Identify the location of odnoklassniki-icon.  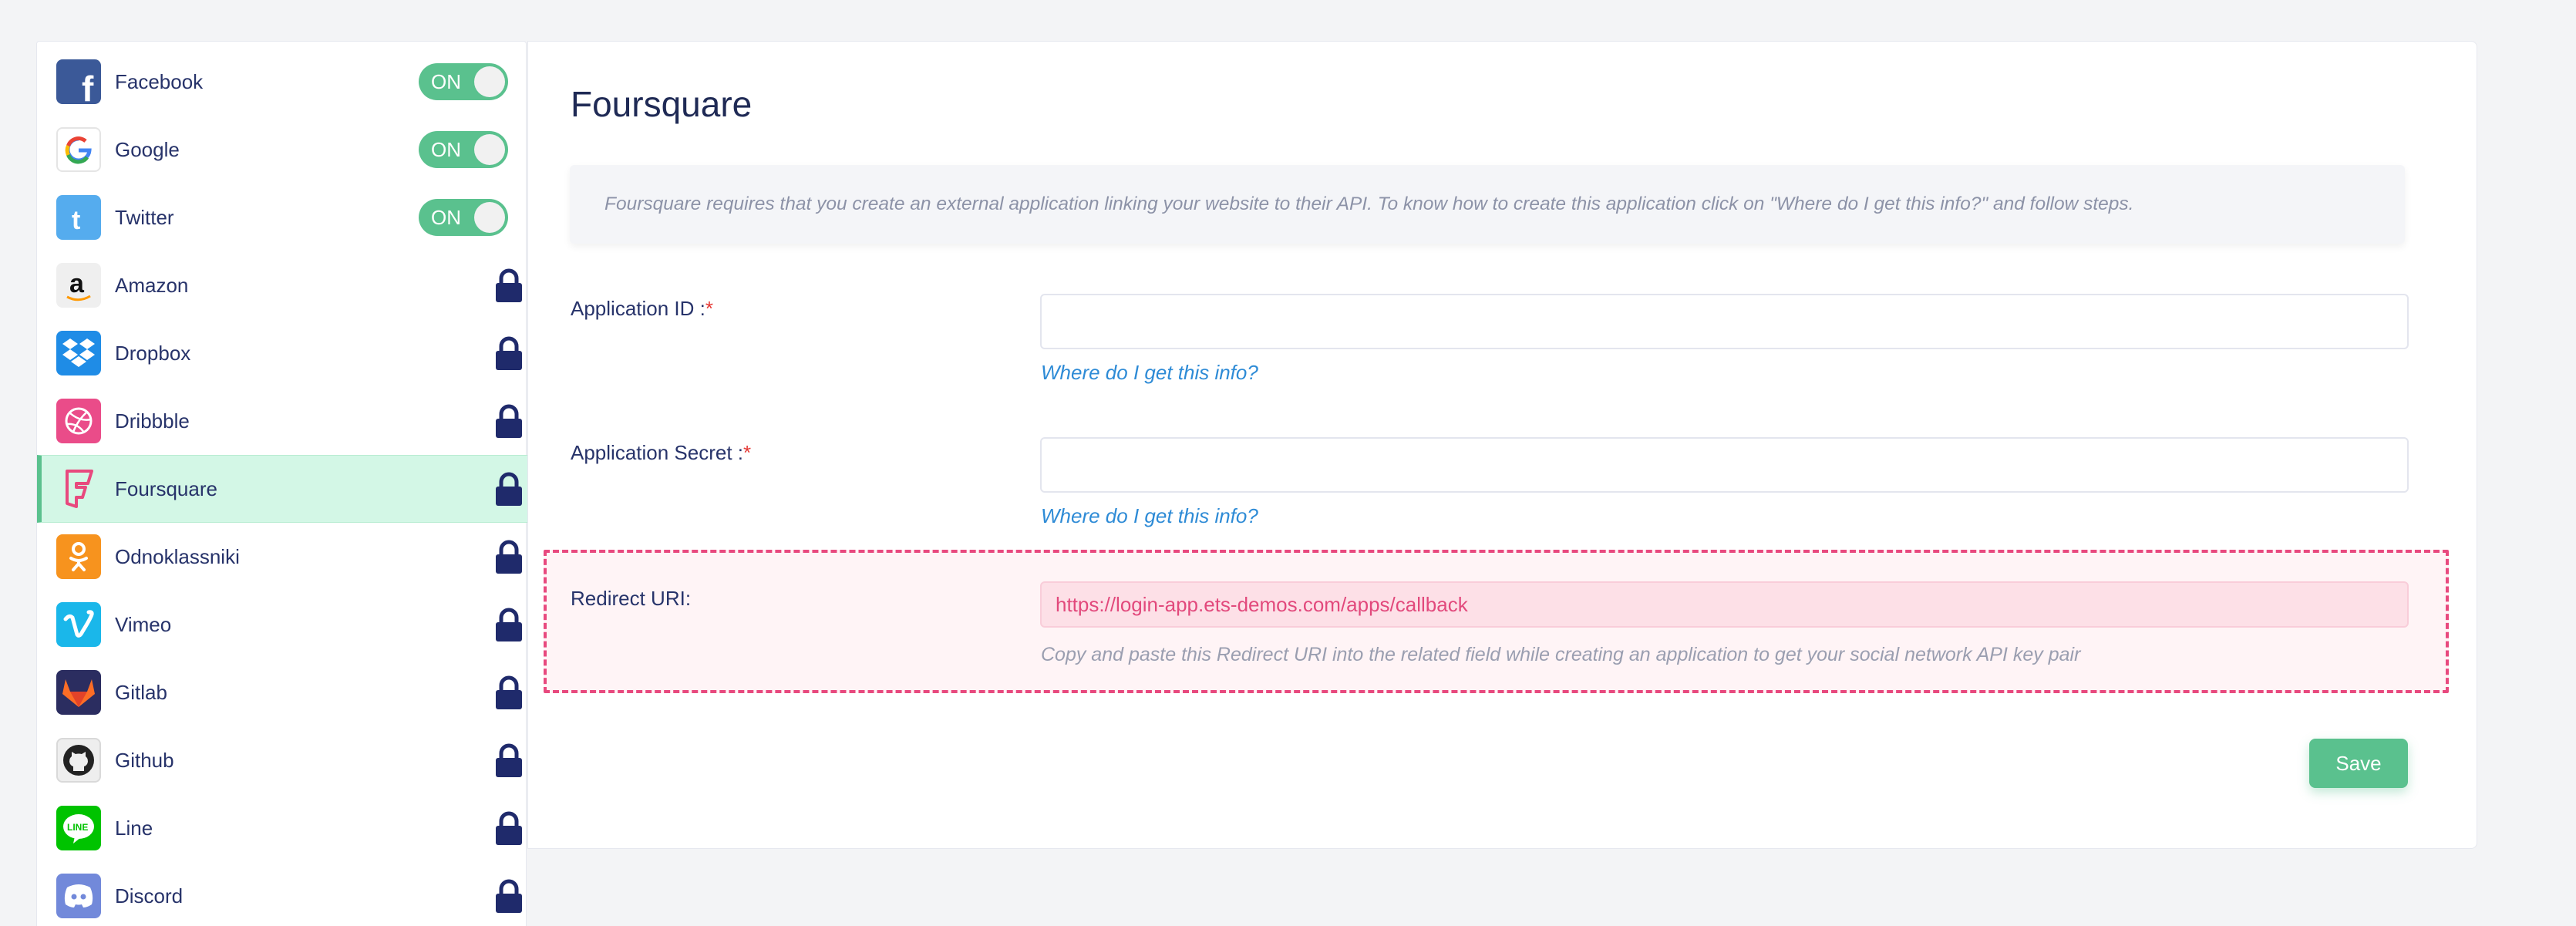
(79, 556).